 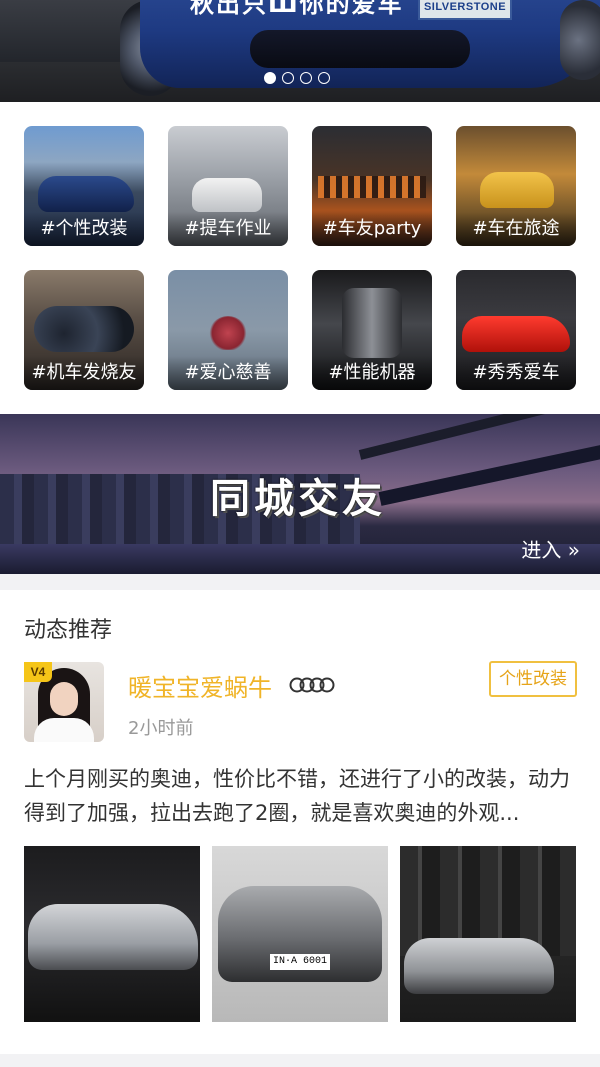 I want to click on category-tile-motorbike: #机车发烧友, so click(x=84, y=330).